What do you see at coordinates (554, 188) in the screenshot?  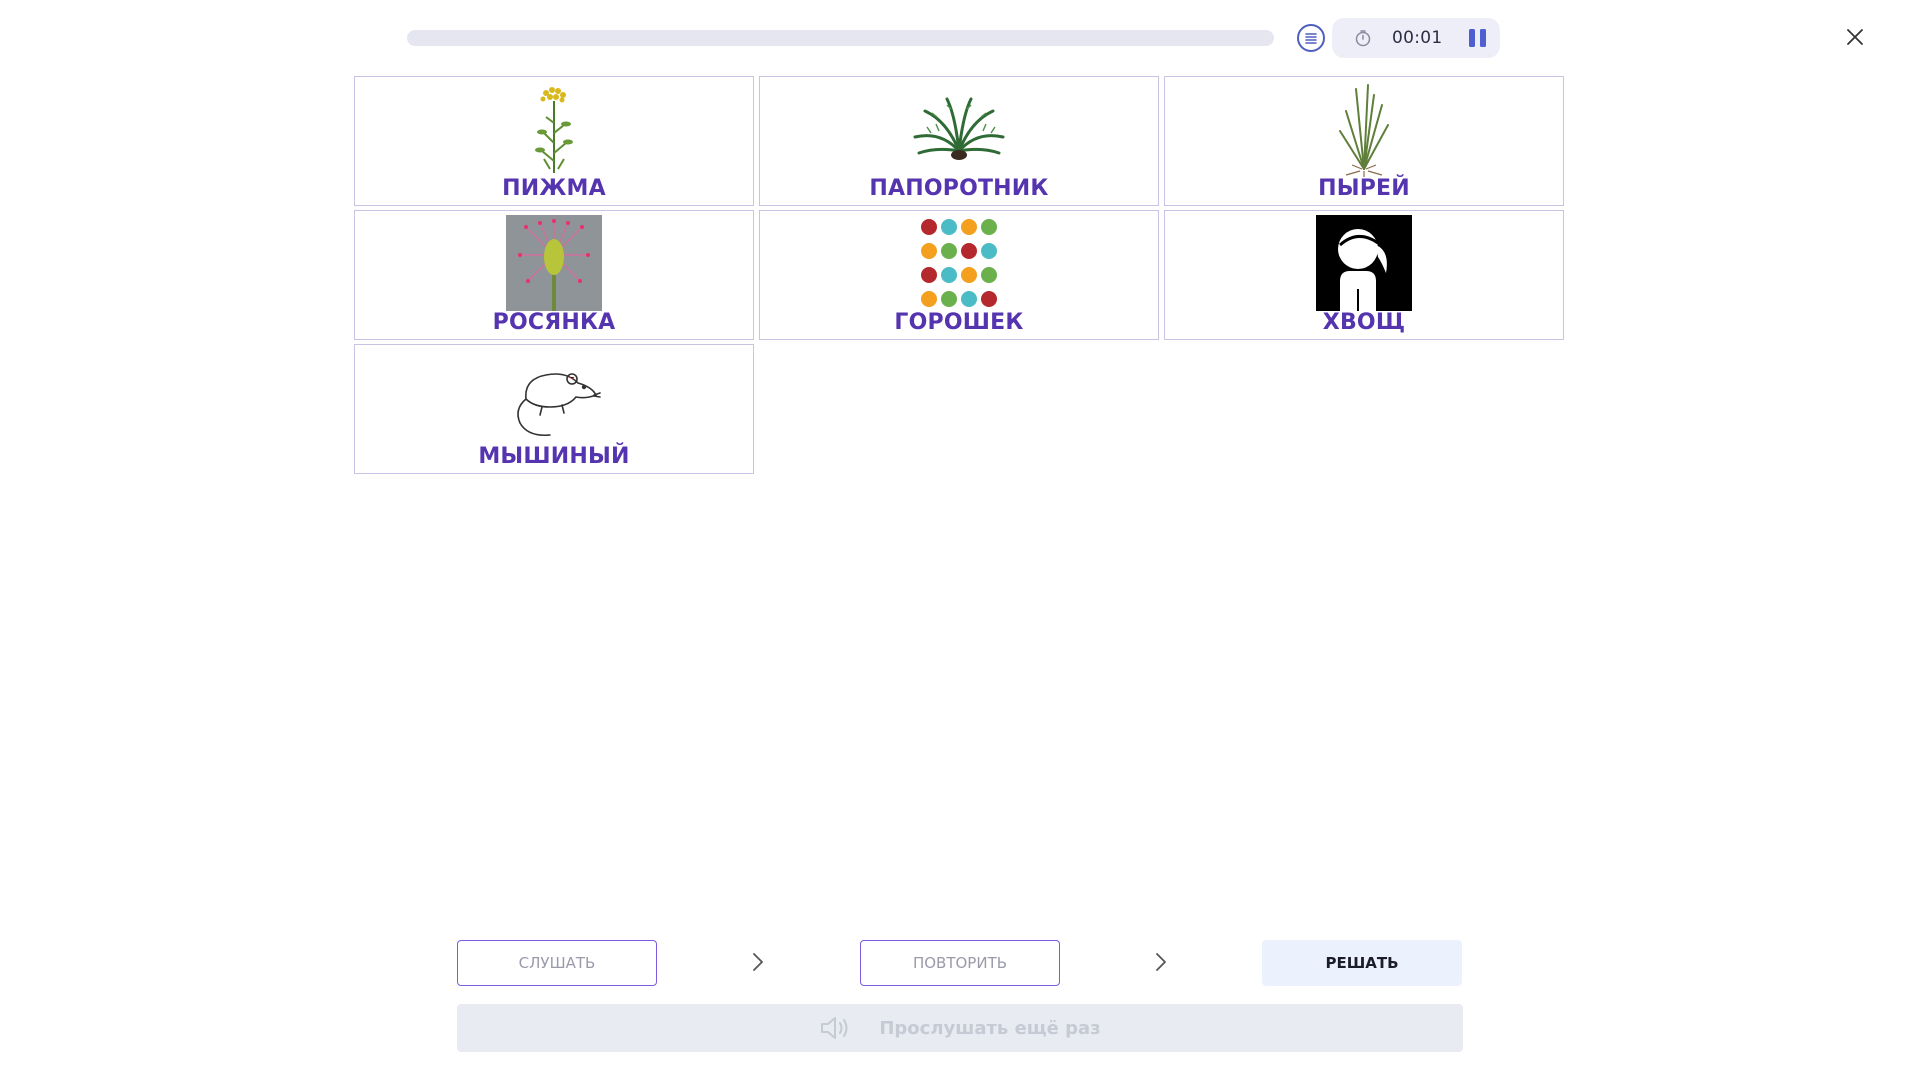 I see `card-label: ПИЖМА` at bounding box center [554, 188].